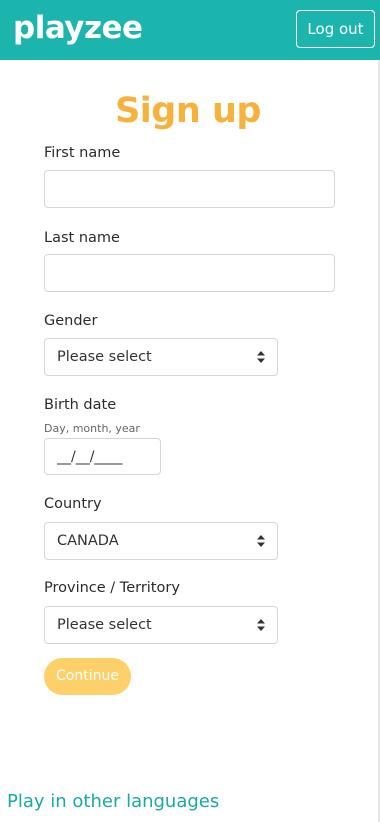 The width and height of the screenshot is (380, 822). Describe the element at coordinates (80, 405) in the screenshot. I see `birth-date-label: Birth date` at that location.